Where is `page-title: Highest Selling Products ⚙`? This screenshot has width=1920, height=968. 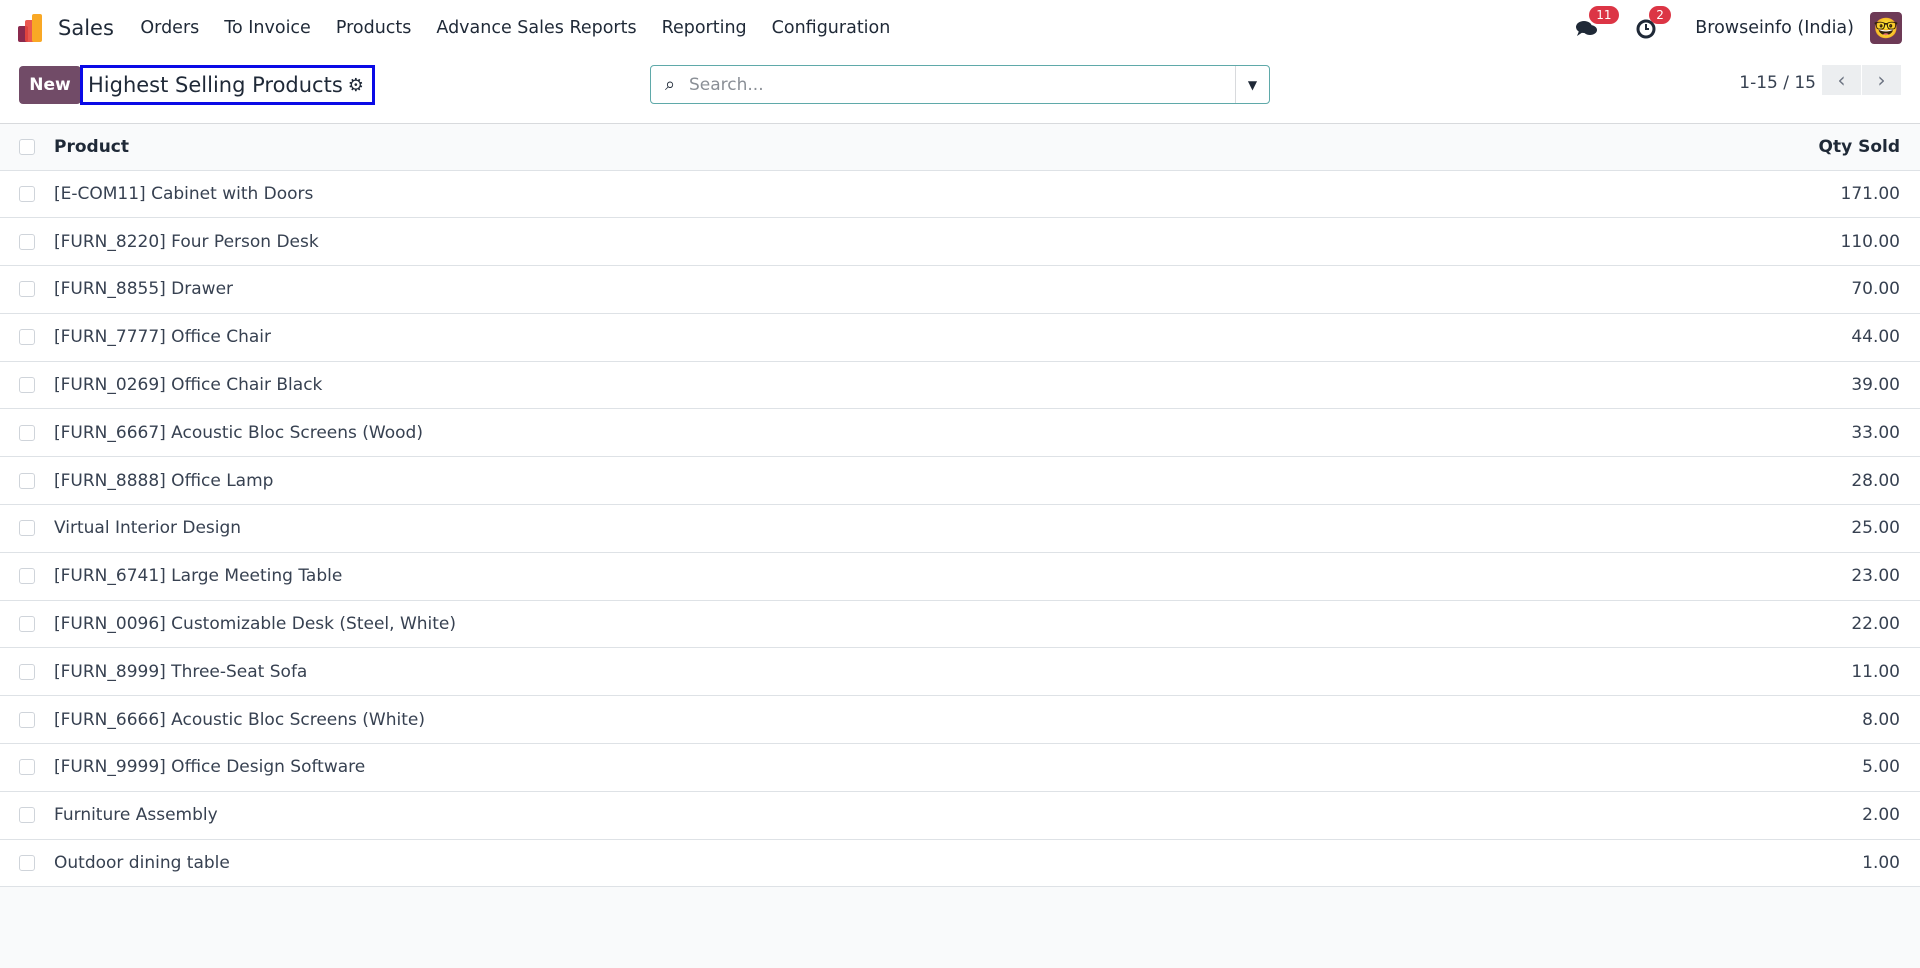
page-title: Highest Selling Products ⚙ is located at coordinates (227, 85).